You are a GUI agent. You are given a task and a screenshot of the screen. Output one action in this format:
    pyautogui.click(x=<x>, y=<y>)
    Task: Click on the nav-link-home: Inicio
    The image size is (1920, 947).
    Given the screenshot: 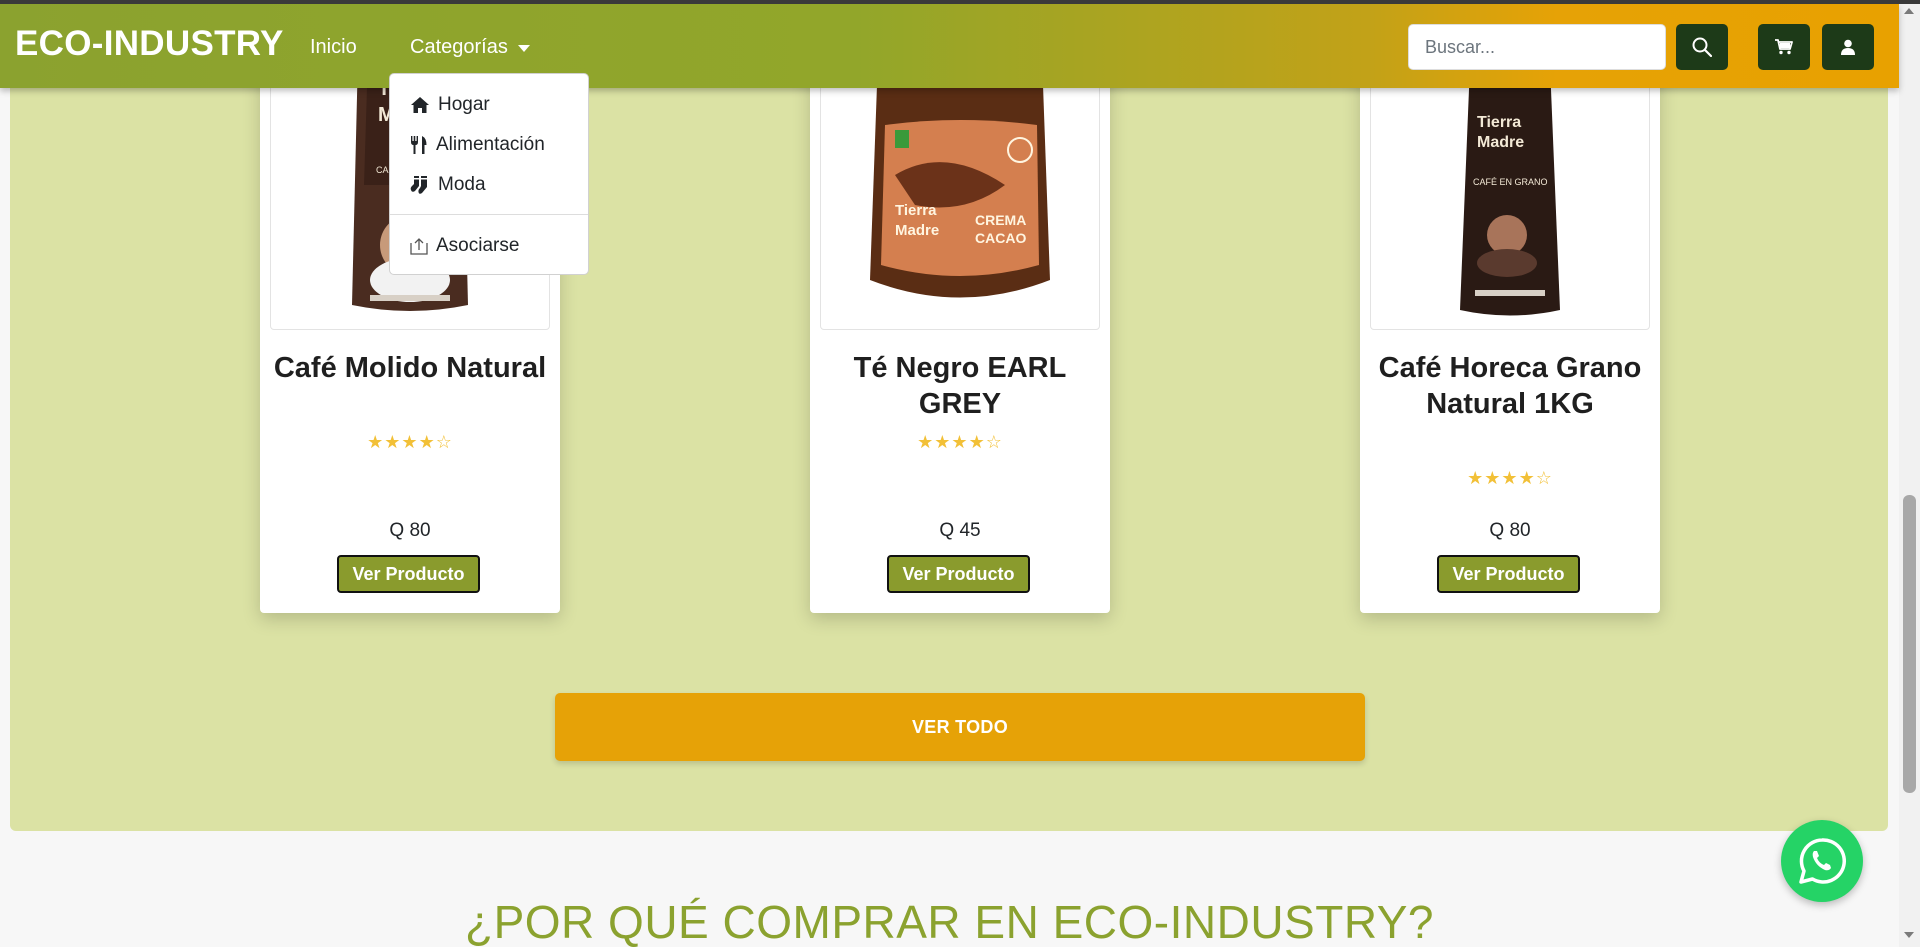 What is the action you would take?
    pyautogui.click(x=333, y=47)
    